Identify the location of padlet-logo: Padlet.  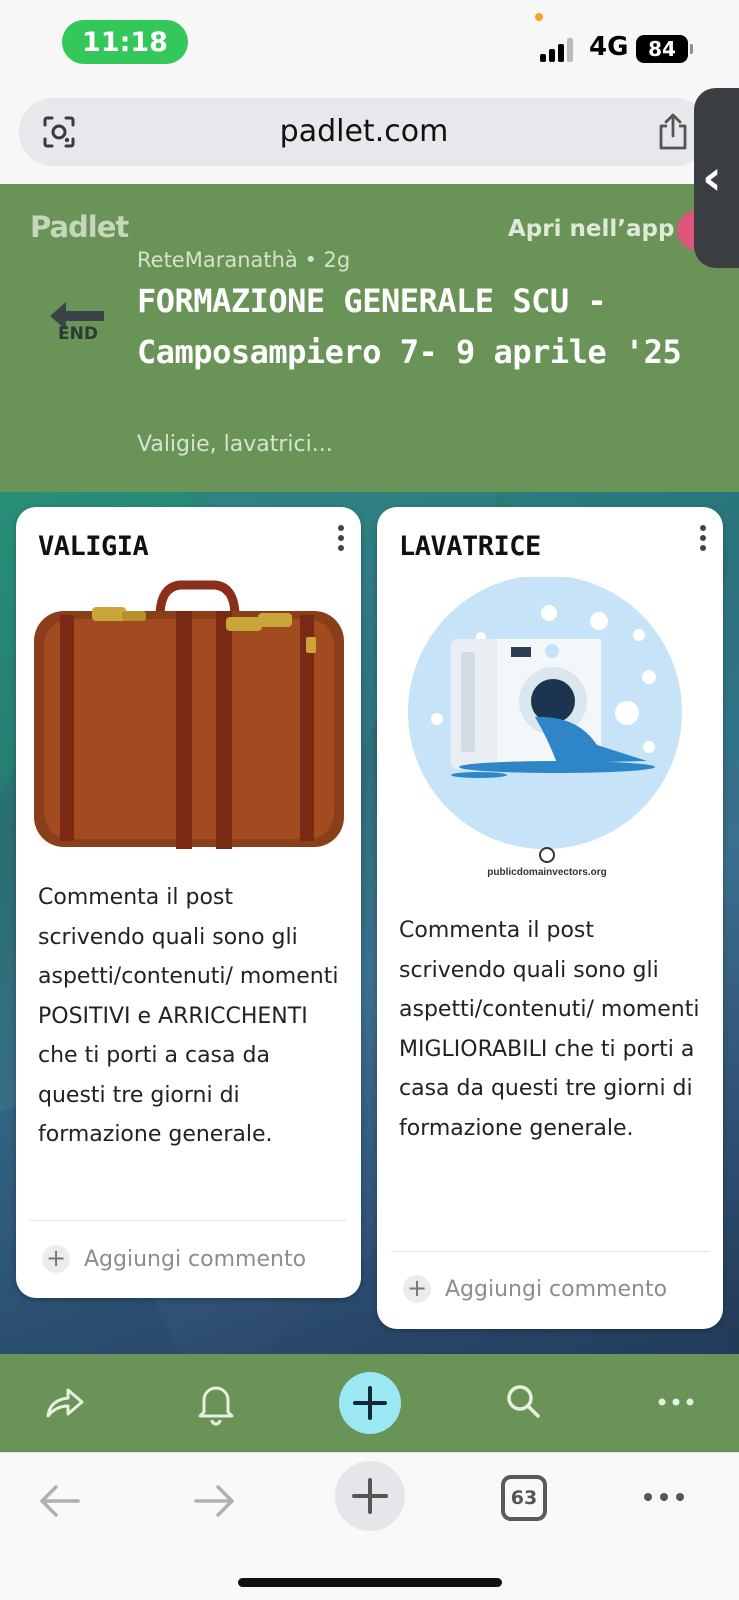
(79, 227).